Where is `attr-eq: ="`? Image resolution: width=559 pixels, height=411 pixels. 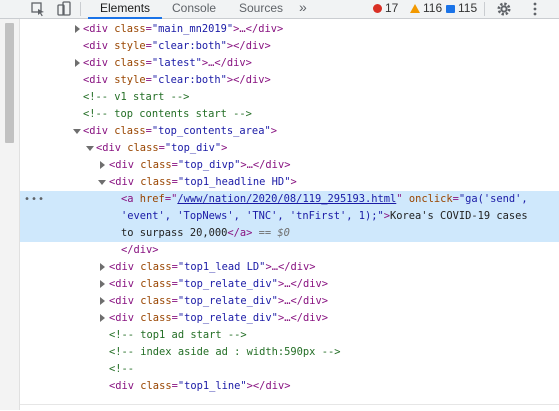
attr-eq: =" is located at coordinates (171, 199).